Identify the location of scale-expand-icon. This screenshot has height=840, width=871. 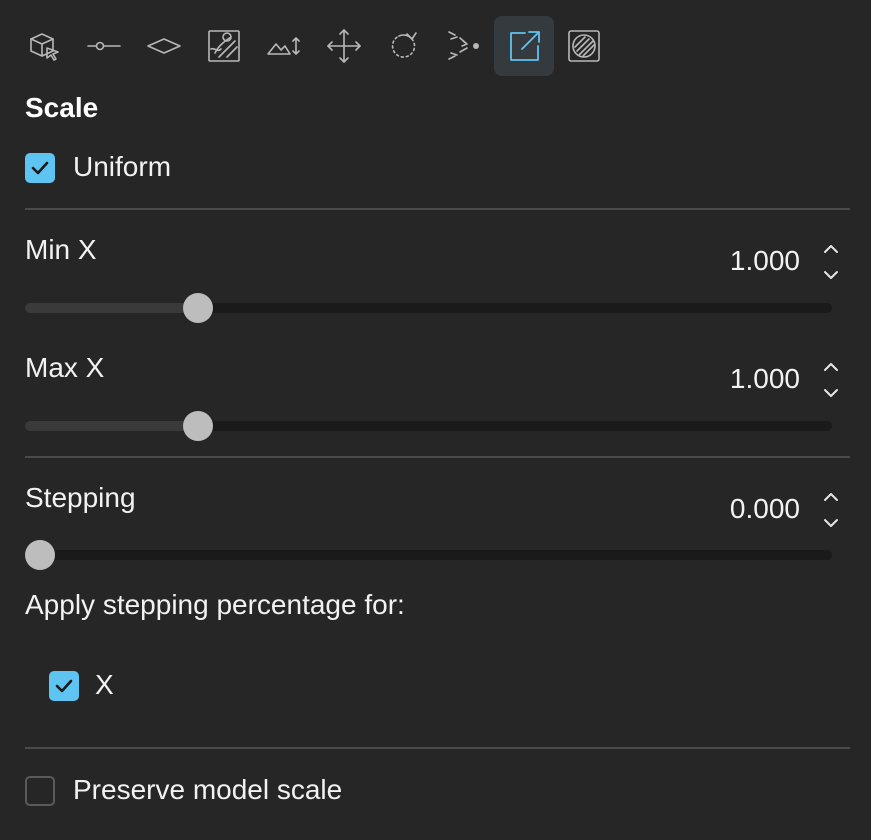
(525, 46).